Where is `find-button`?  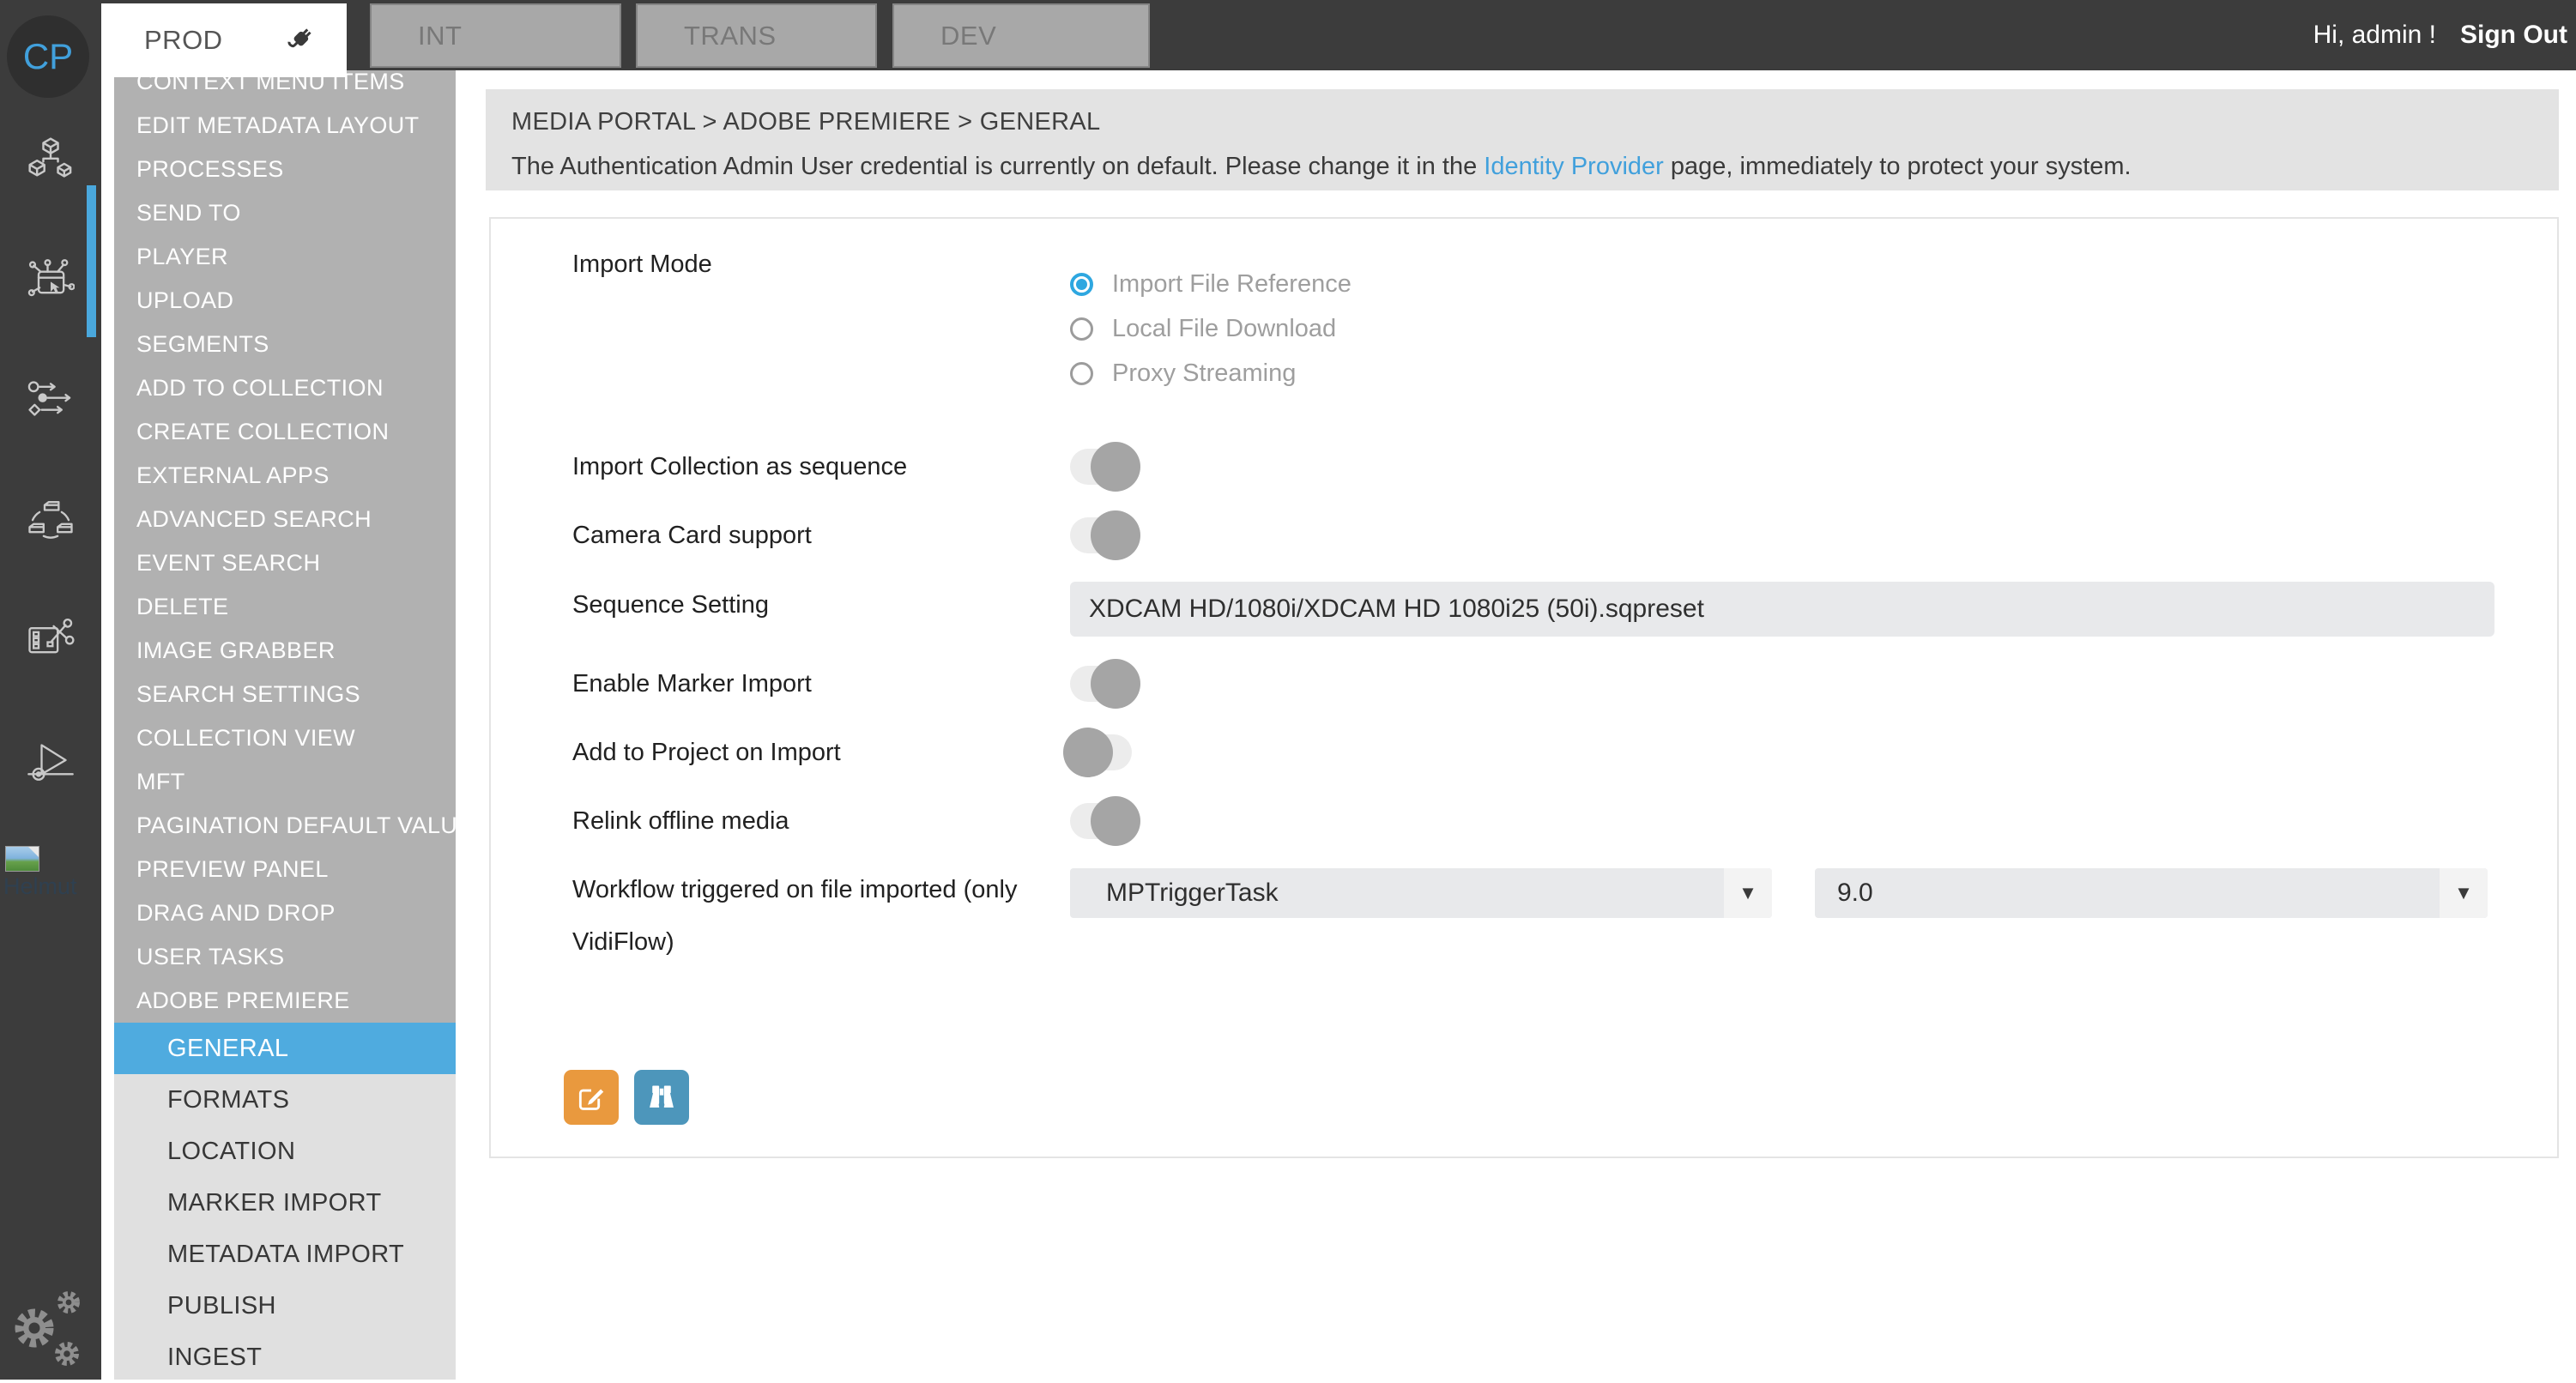 find-button is located at coordinates (661, 1097).